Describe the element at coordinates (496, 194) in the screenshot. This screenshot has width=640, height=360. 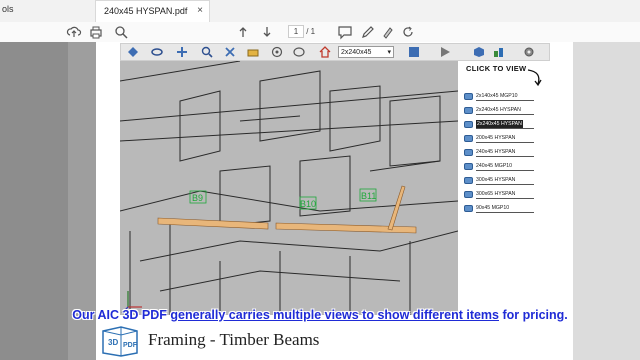
I see `view-item-label: 300x65 HYSPAN` at that location.